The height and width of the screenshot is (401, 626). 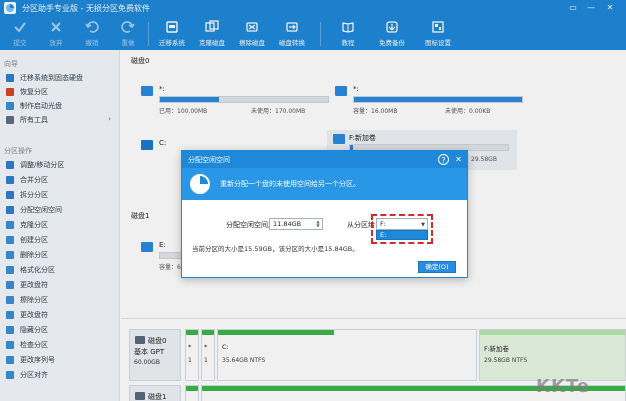 What do you see at coordinates (275, 249) in the screenshot?
I see `size-info-text: 当前分区的大小是15.59GB，该分区的大小是15.84GB。` at bounding box center [275, 249].